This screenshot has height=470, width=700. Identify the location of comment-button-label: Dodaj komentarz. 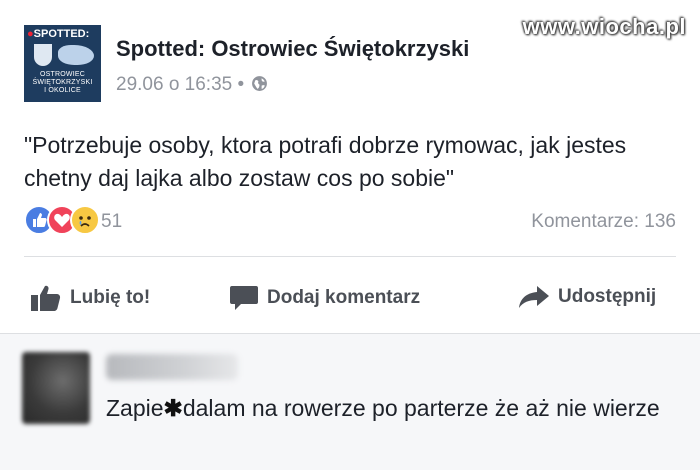
(344, 297).